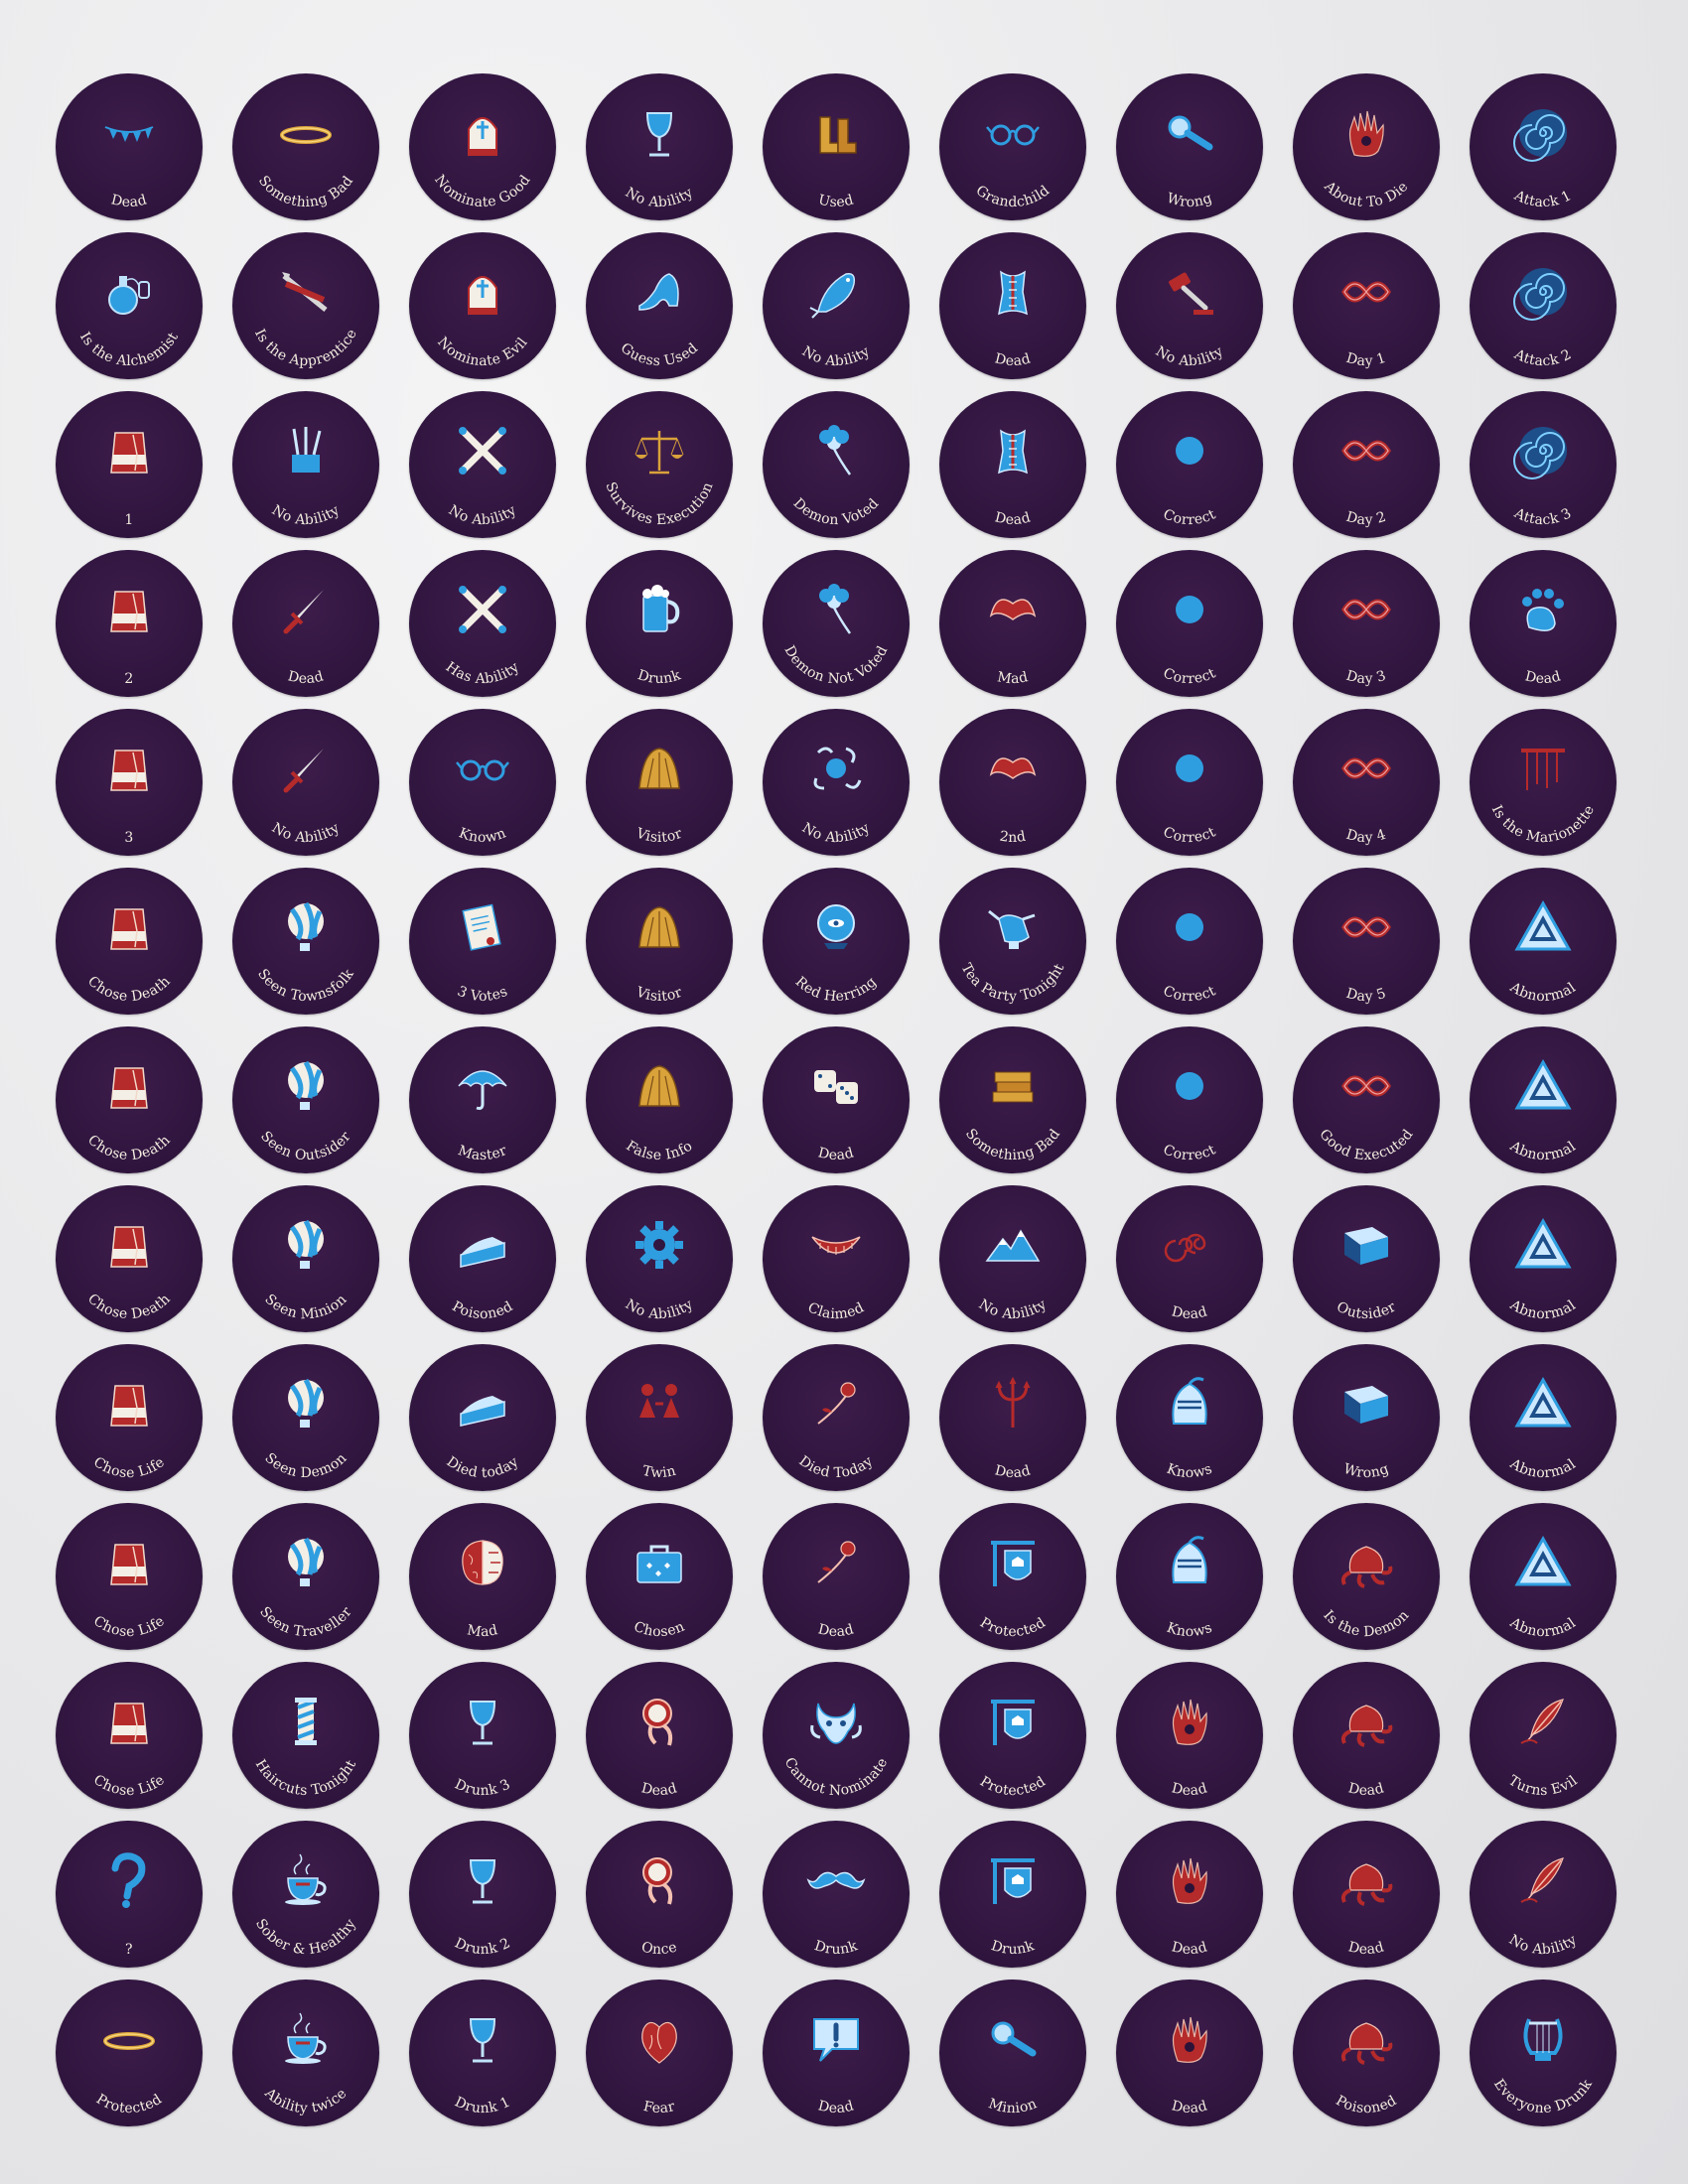 This screenshot has height=2184, width=1688. I want to click on token: Red Herring, so click(836, 941).